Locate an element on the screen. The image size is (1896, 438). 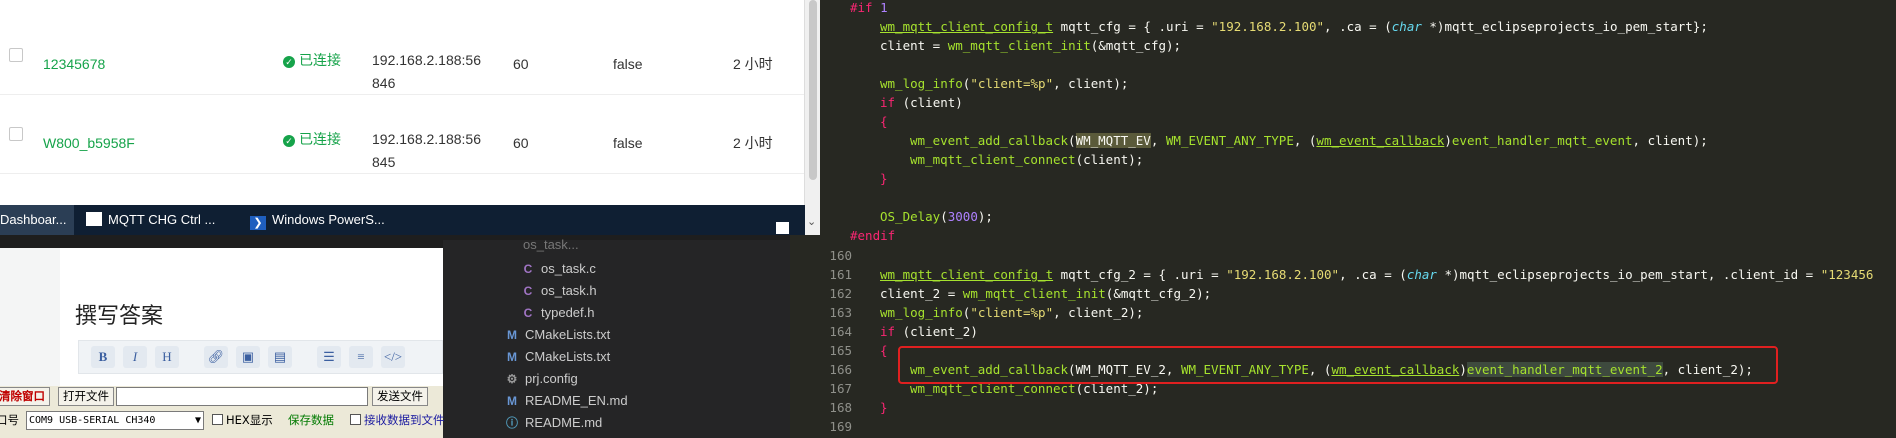
hex-display-checkbox: HEX显示 is located at coordinates (242, 420).